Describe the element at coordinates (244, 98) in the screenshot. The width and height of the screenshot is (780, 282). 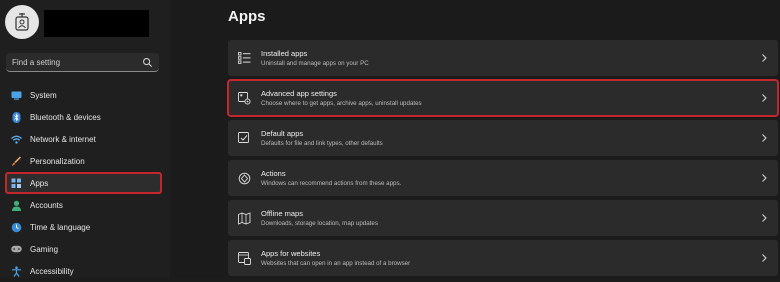
I see `app-settings-icon` at that location.